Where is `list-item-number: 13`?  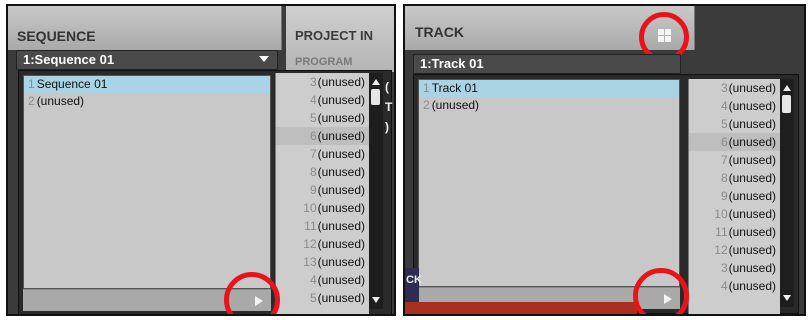 list-item-number: 13 is located at coordinates (310, 262).